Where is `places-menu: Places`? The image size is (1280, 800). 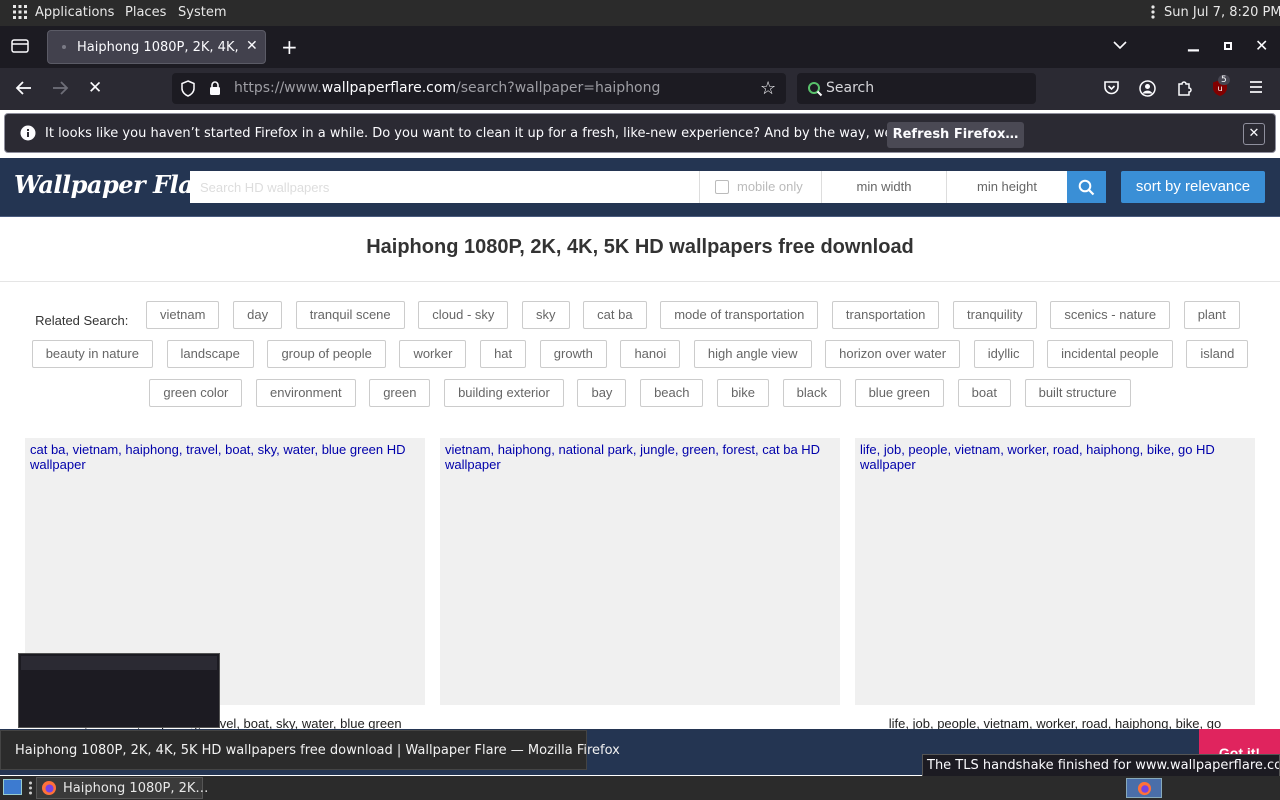 places-menu: Places is located at coordinates (145, 12).